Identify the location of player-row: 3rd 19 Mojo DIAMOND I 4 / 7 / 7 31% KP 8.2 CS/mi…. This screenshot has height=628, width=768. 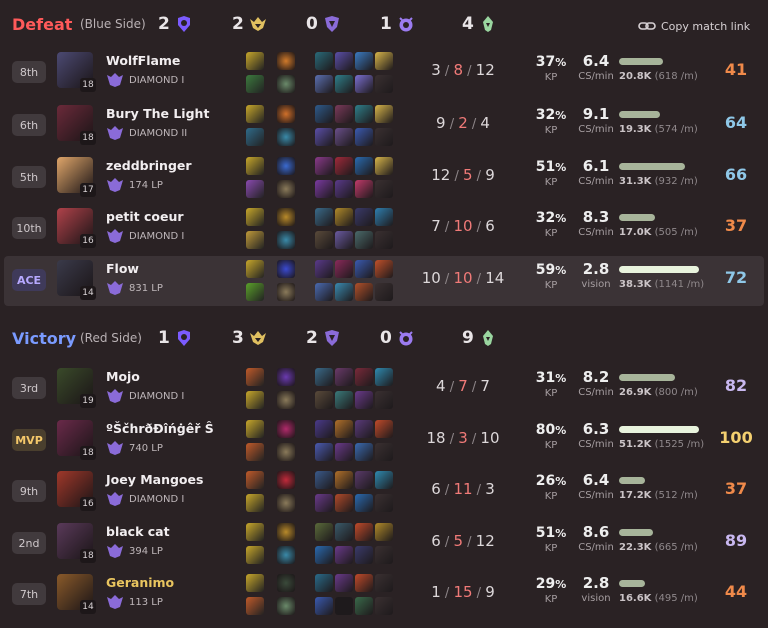
(384, 389).